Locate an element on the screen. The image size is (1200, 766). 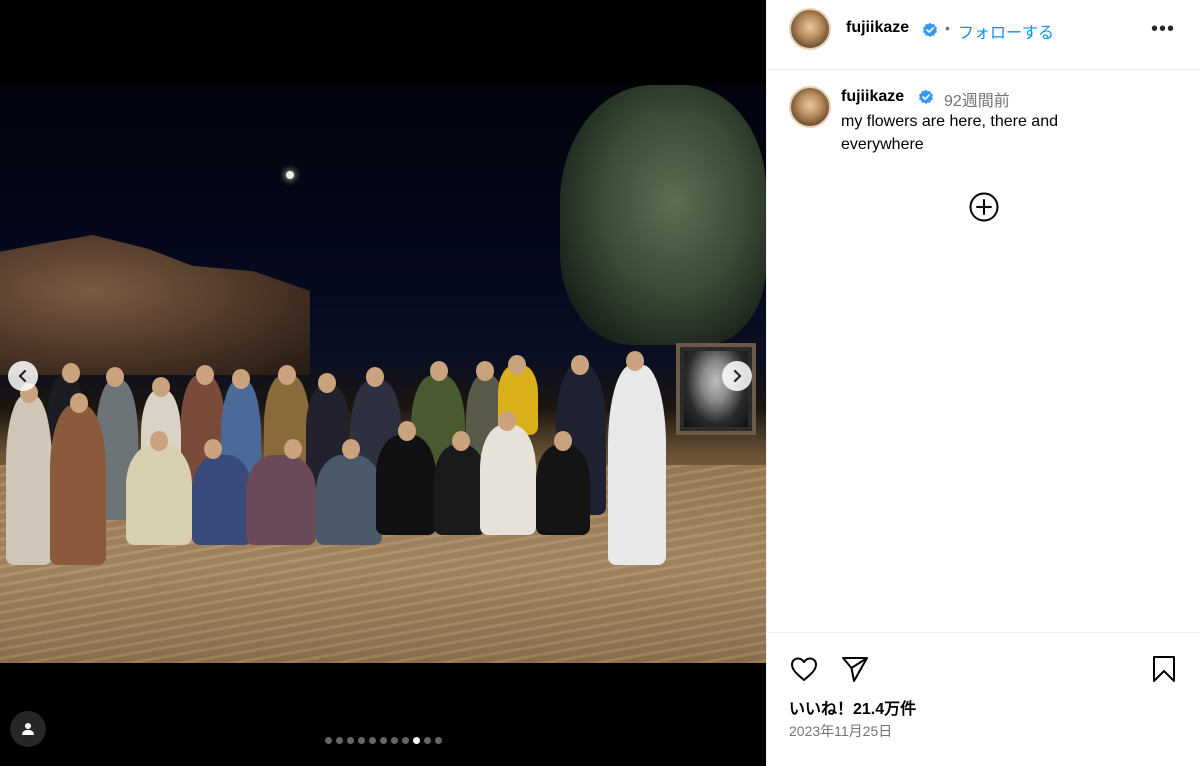
prev-slide-button is located at coordinates (23, 376).